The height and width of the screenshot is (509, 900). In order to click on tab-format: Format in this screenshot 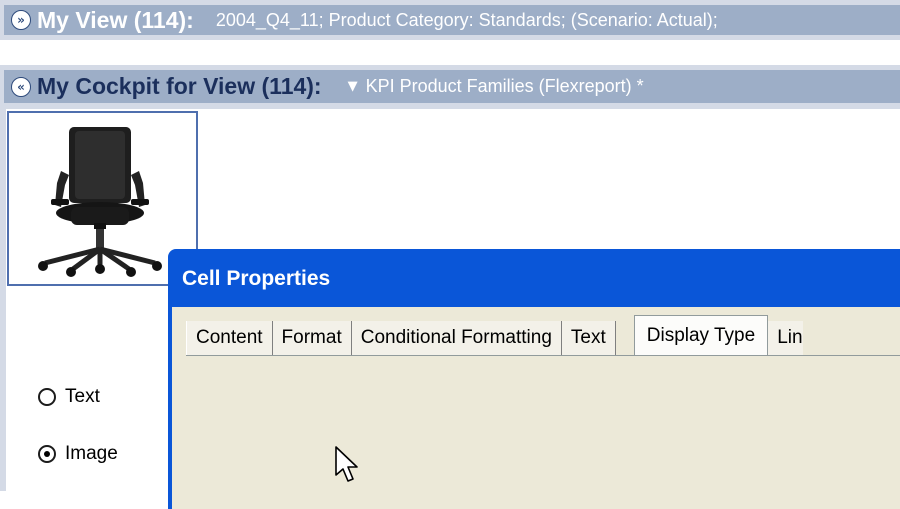, I will do `click(312, 338)`.